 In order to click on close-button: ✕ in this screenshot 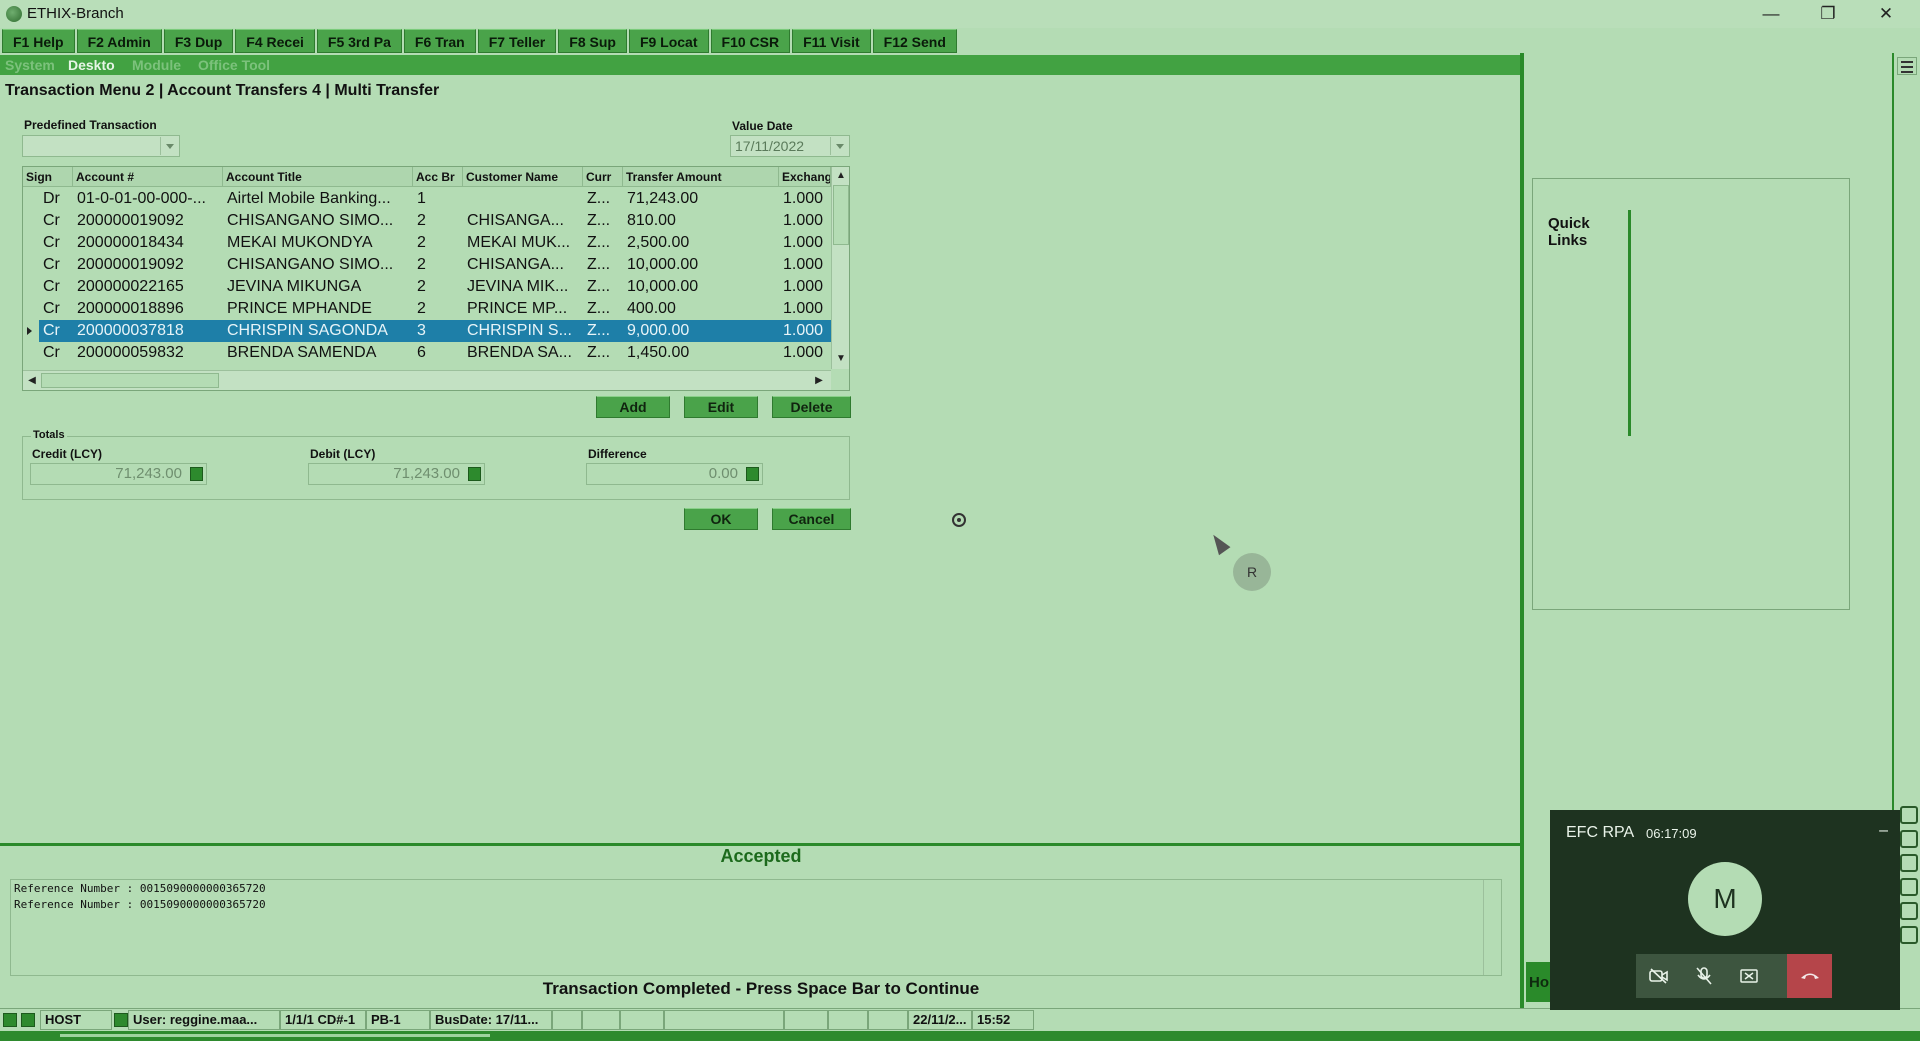, I will do `click(1886, 14)`.